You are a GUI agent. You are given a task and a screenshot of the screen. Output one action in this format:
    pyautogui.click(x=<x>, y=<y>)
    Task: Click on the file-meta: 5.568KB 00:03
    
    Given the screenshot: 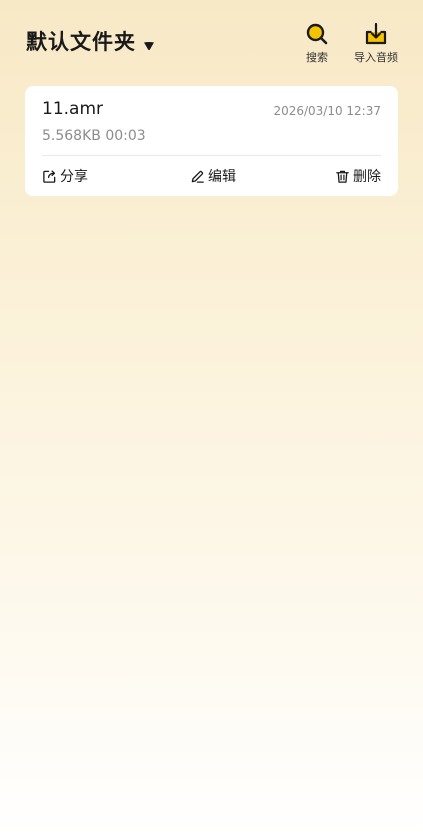 What is the action you would take?
    pyautogui.click(x=94, y=136)
    